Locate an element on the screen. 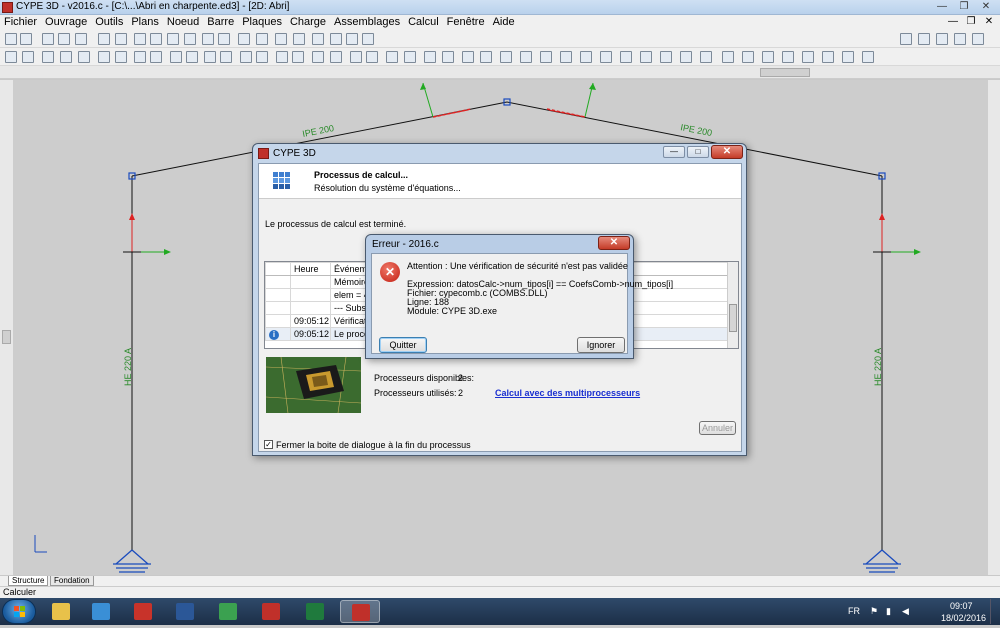 Image resolution: width=1000 pixels, height=628 pixels. horizontal-scrollbar is located at coordinates (500, 72).